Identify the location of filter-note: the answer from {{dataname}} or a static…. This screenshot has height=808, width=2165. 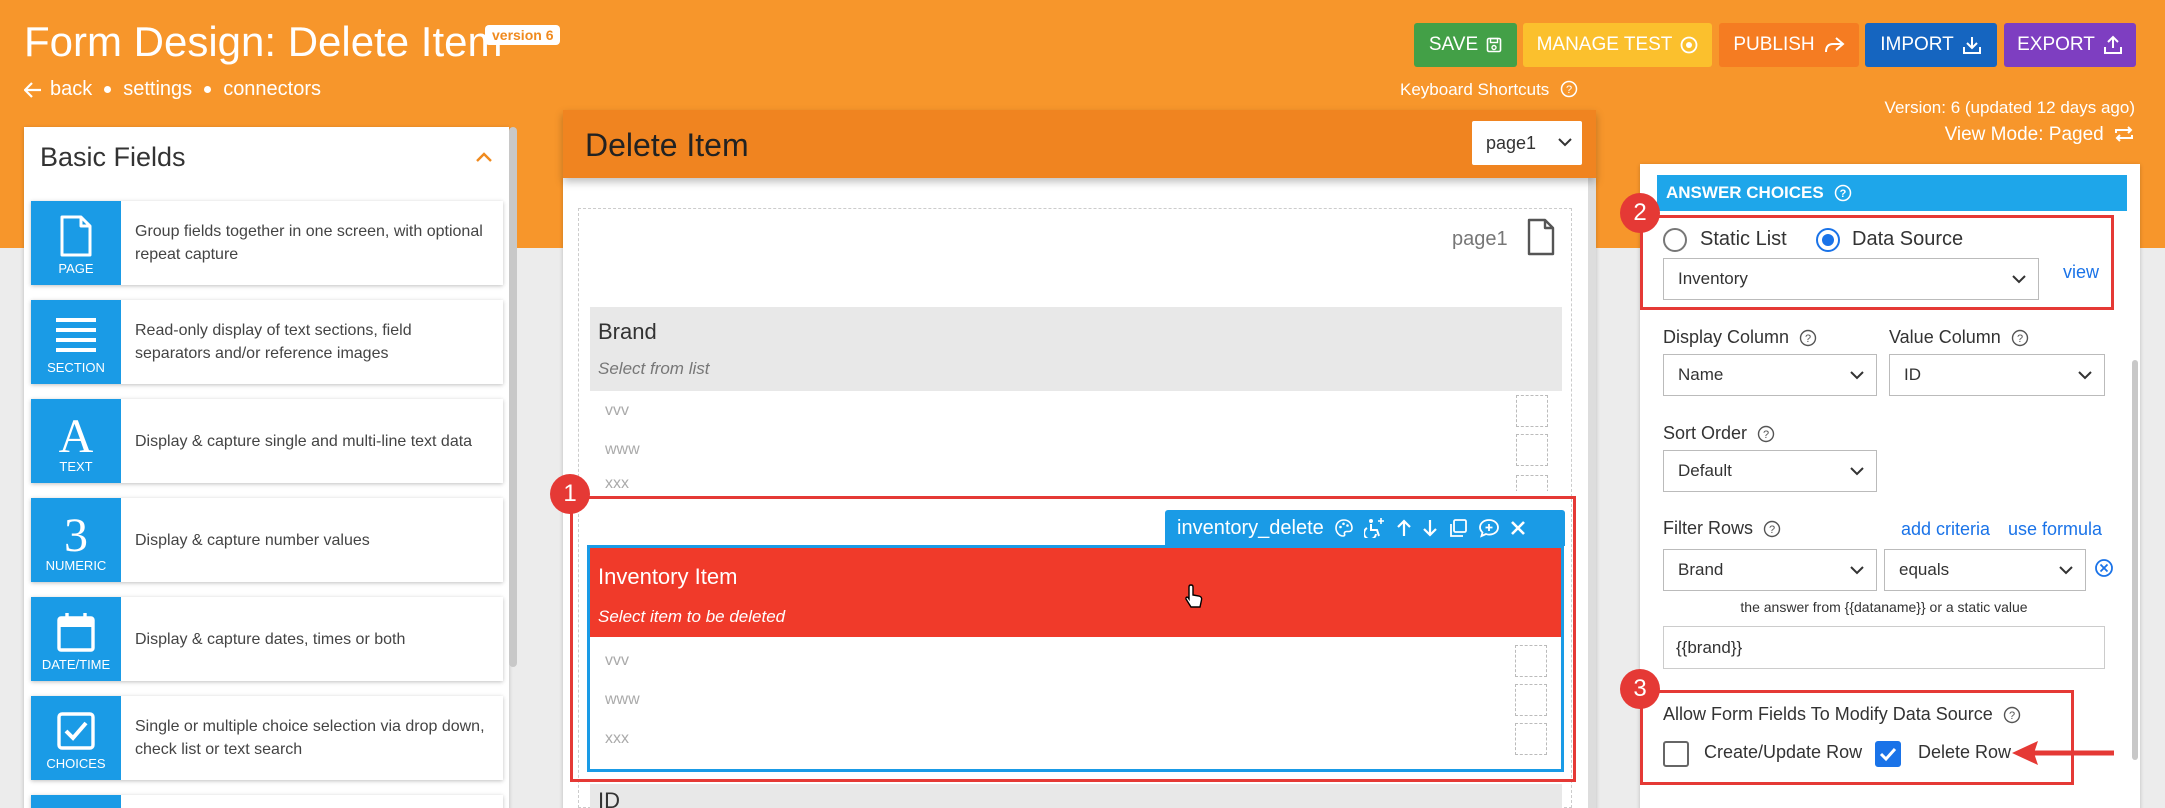
(1884, 607).